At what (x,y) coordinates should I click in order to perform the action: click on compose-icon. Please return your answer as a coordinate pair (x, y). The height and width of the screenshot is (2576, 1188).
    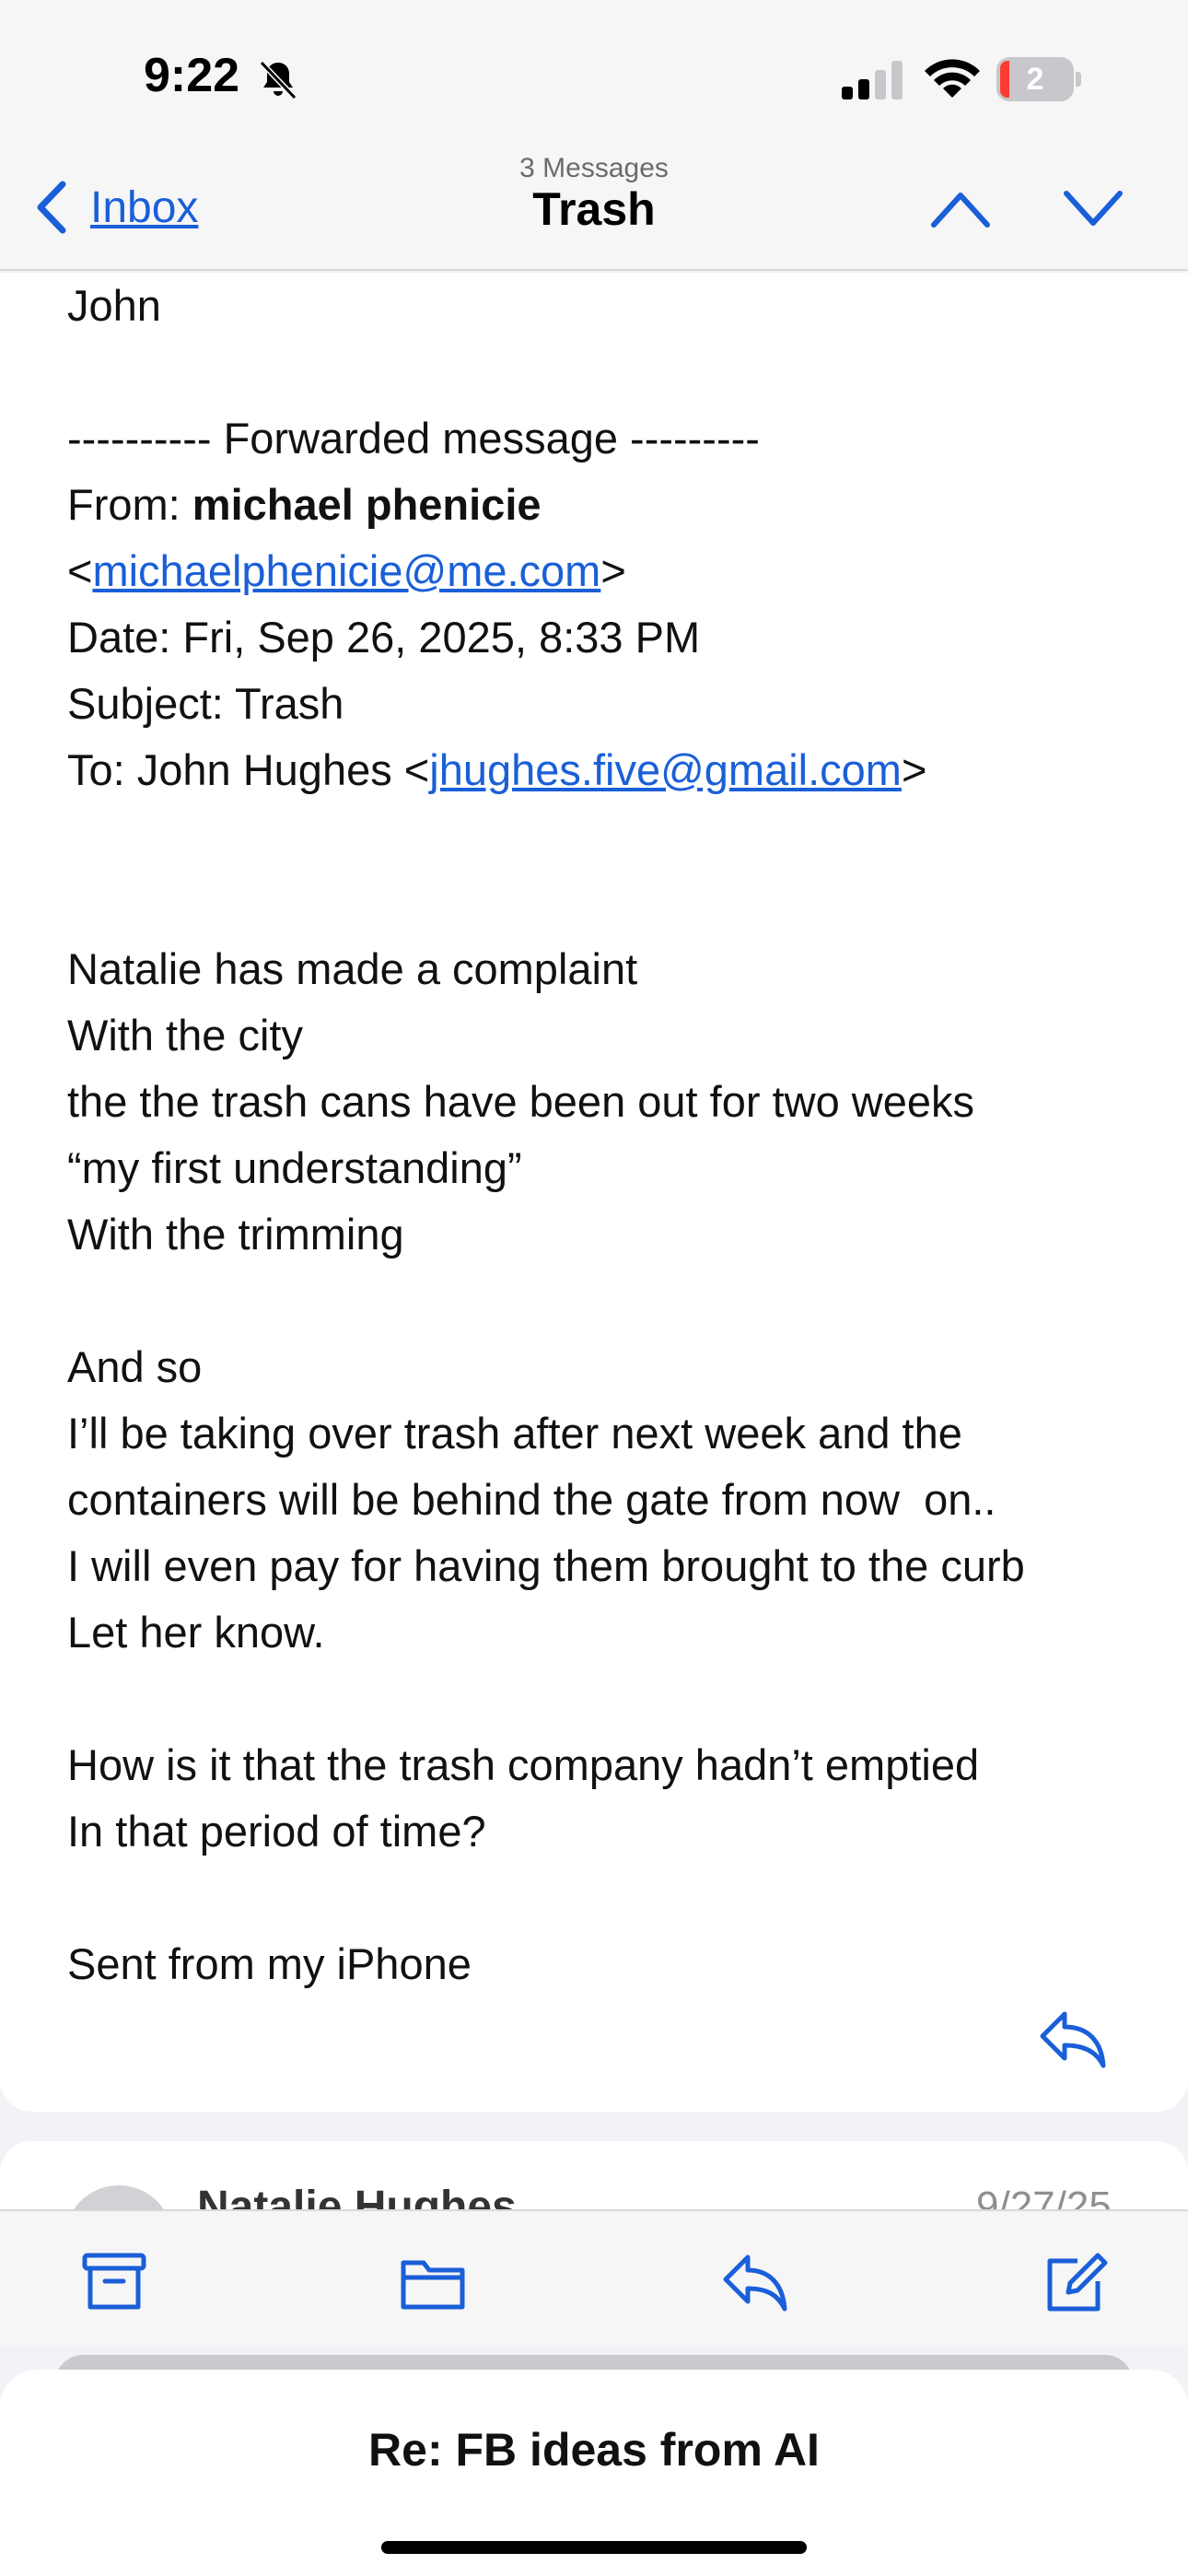
    Looking at the image, I should click on (1076, 2282).